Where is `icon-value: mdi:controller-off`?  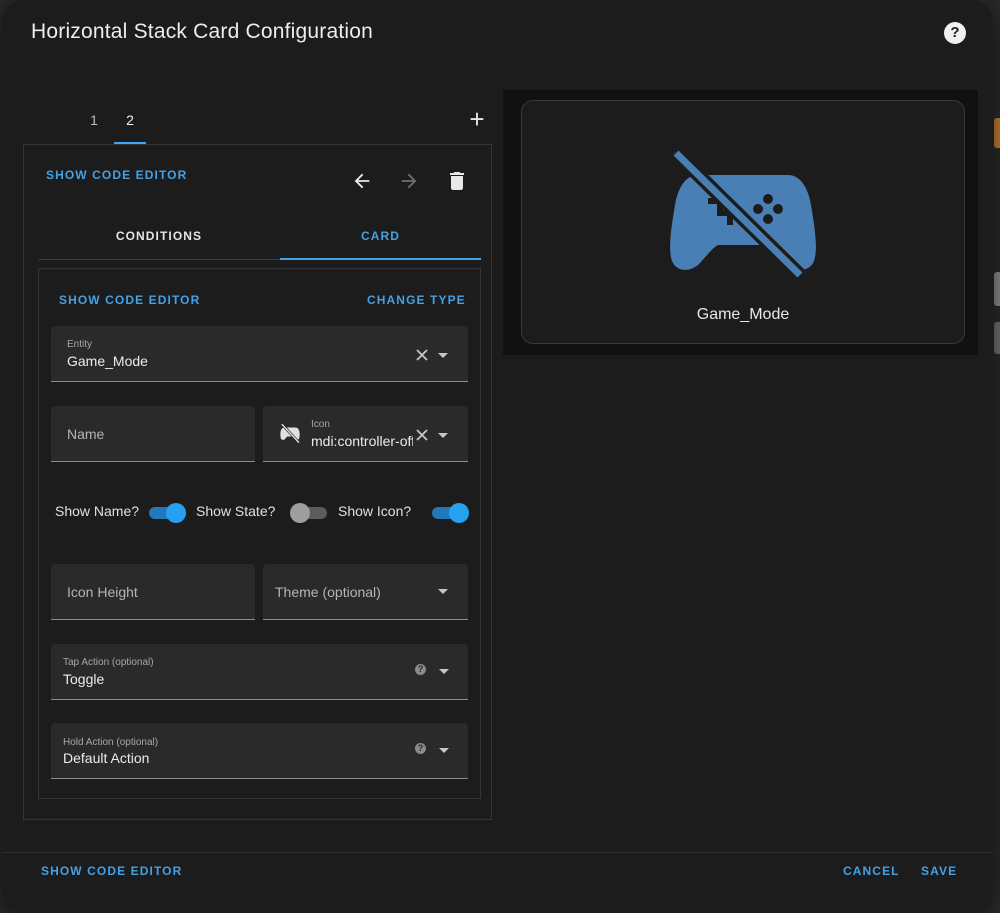 icon-value: mdi:controller-off is located at coordinates (362, 441).